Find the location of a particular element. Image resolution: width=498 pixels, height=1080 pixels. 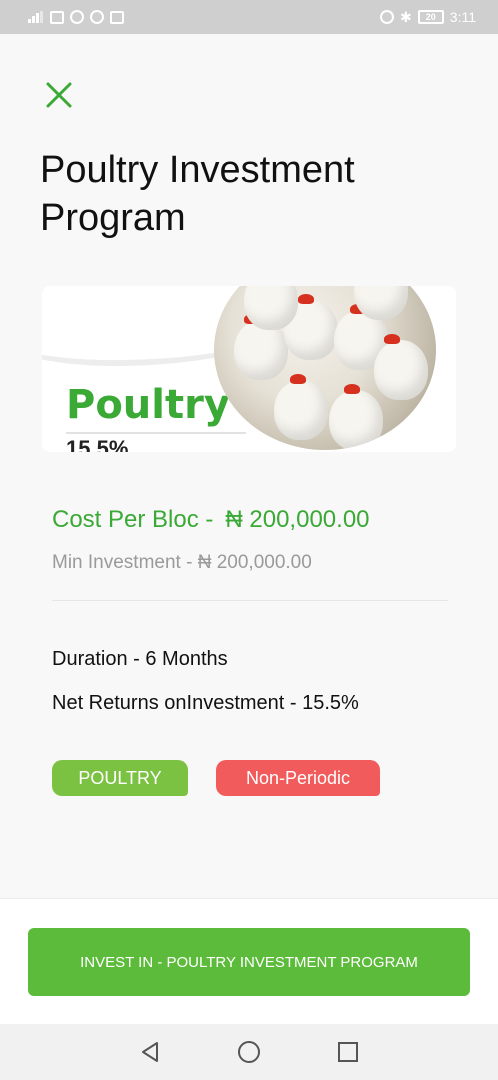

min-investment-value: ₦ 200,000.00 is located at coordinates (254, 562).